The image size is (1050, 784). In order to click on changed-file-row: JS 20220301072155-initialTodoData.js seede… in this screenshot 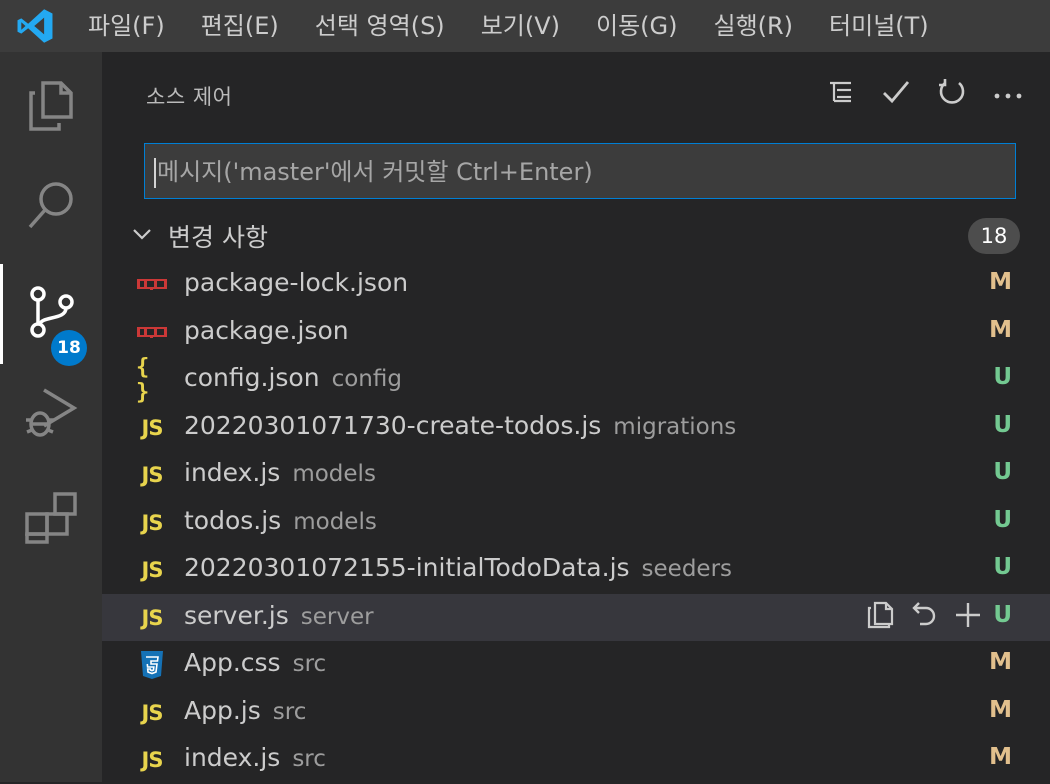, I will do `click(576, 570)`.